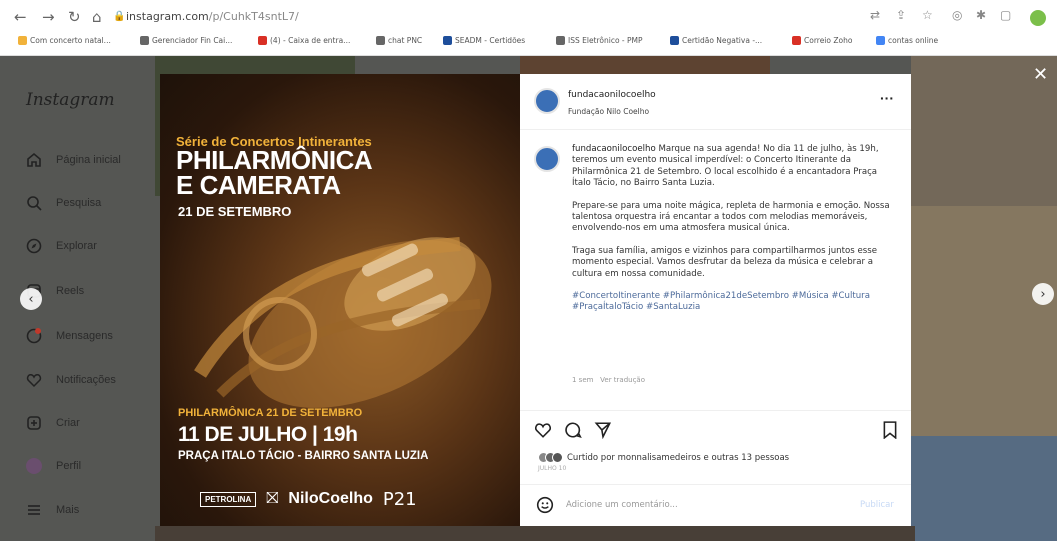 The width and height of the screenshot is (1057, 541). What do you see at coordinates (913, 40) in the screenshot?
I see `bookmark-label: contas online` at bounding box center [913, 40].